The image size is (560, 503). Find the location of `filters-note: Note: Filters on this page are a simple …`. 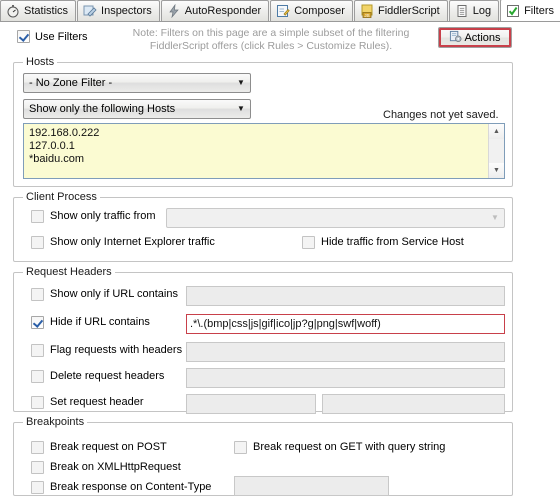

filters-note: Note: Filters on this page are a simple … is located at coordinates (271, 40).